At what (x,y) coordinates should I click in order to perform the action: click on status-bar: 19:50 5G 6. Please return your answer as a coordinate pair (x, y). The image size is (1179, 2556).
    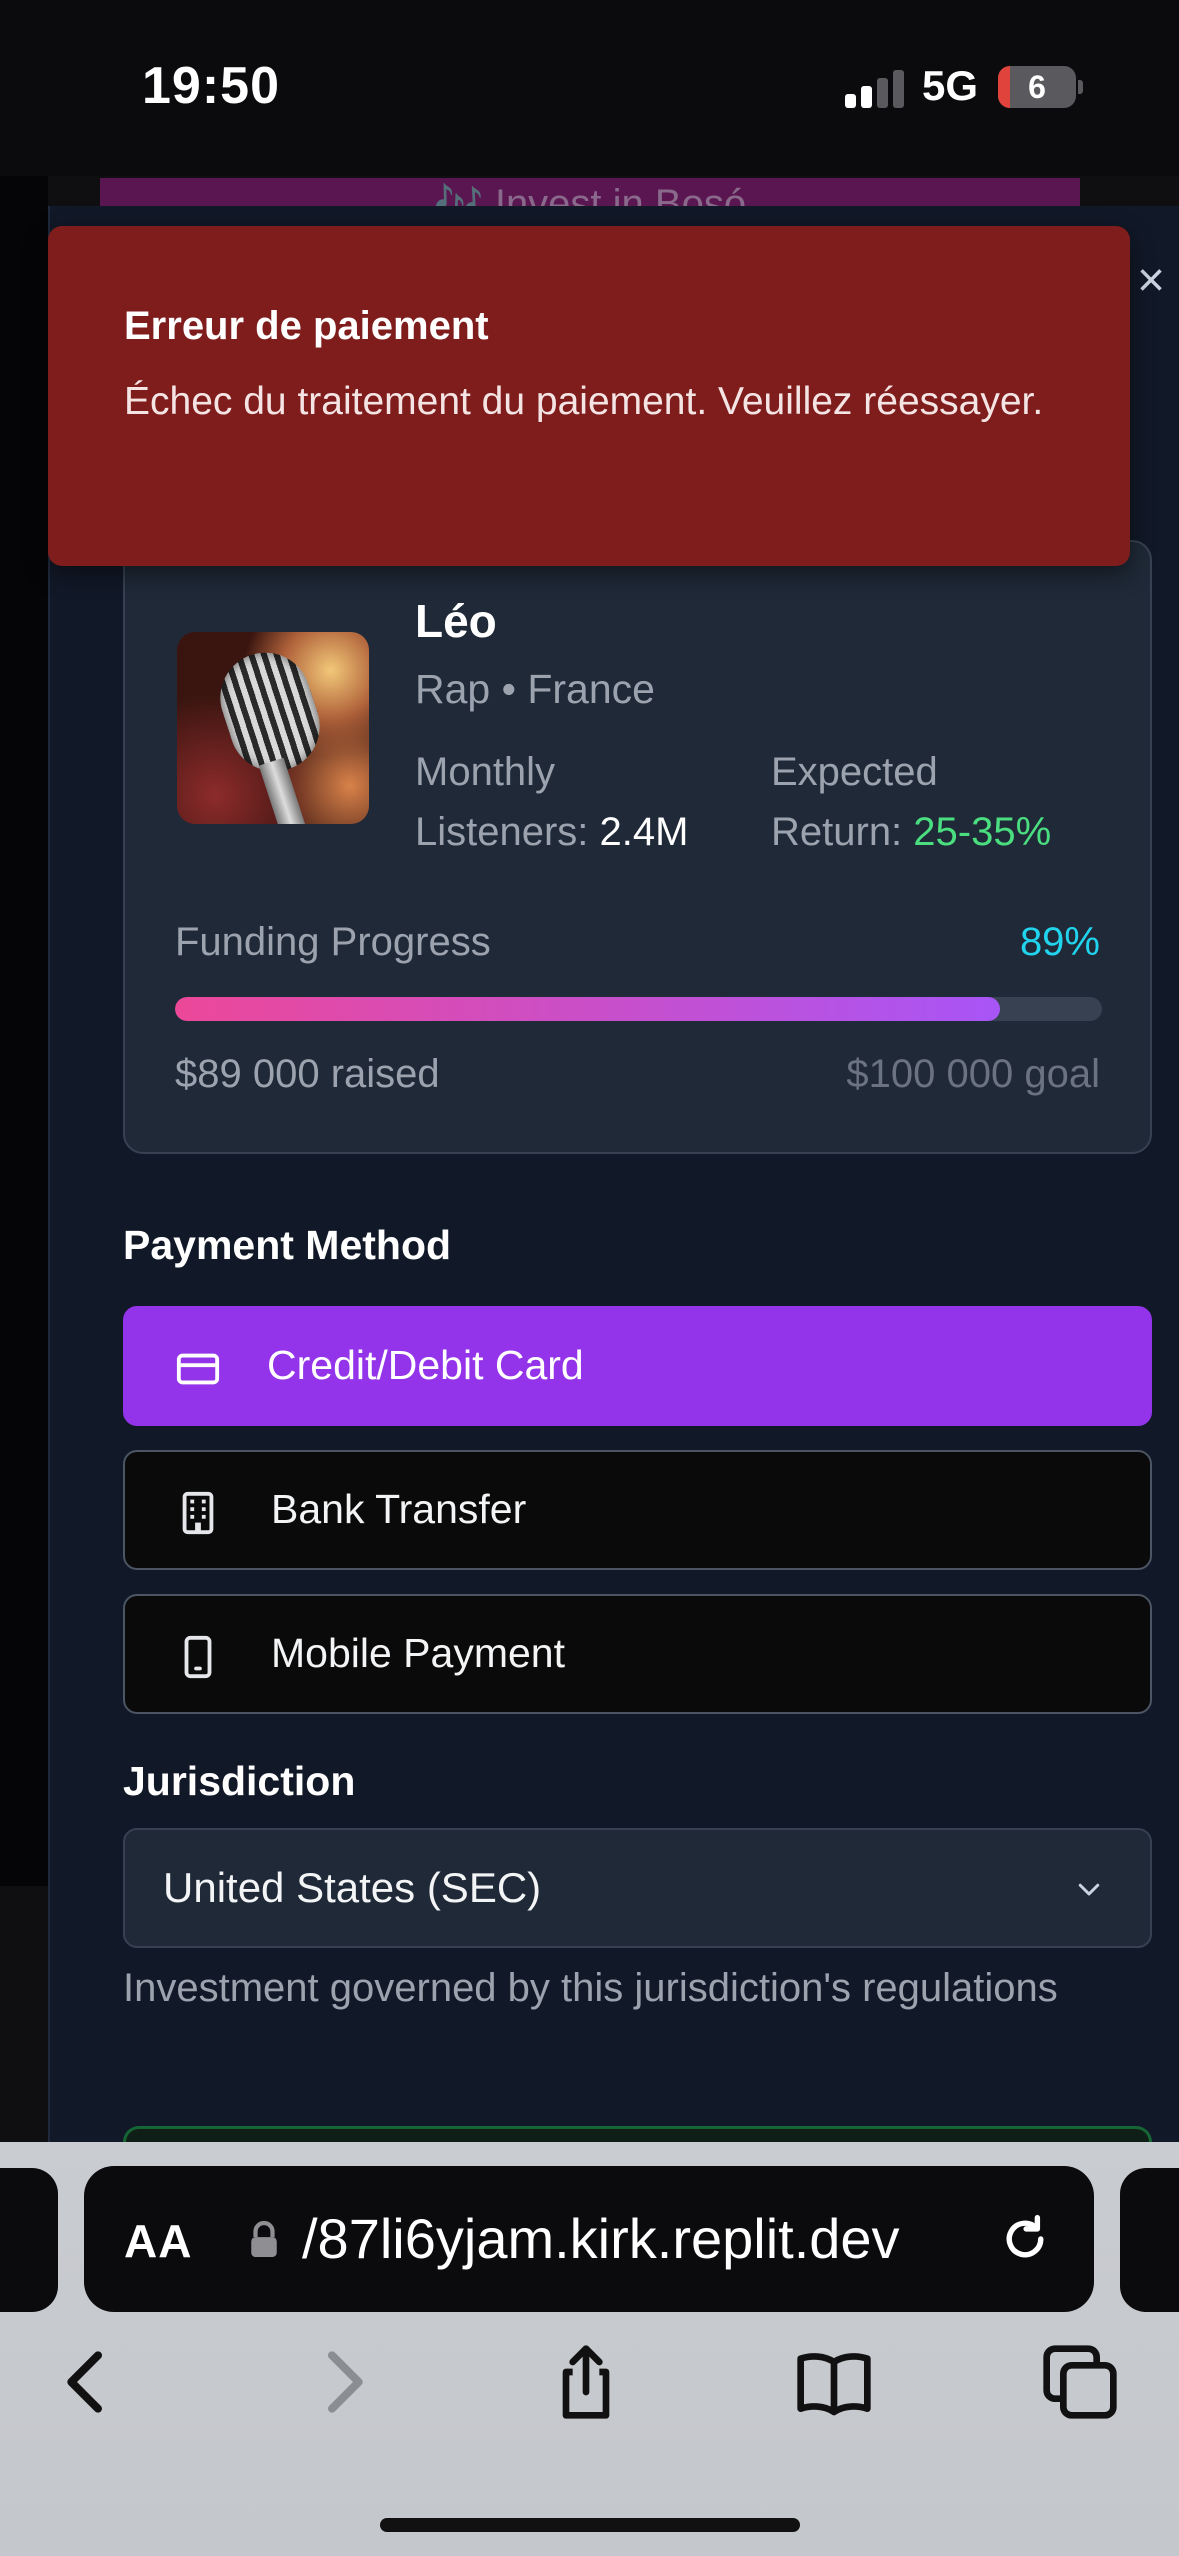
    Looking at the image, I should click on (589, 88).